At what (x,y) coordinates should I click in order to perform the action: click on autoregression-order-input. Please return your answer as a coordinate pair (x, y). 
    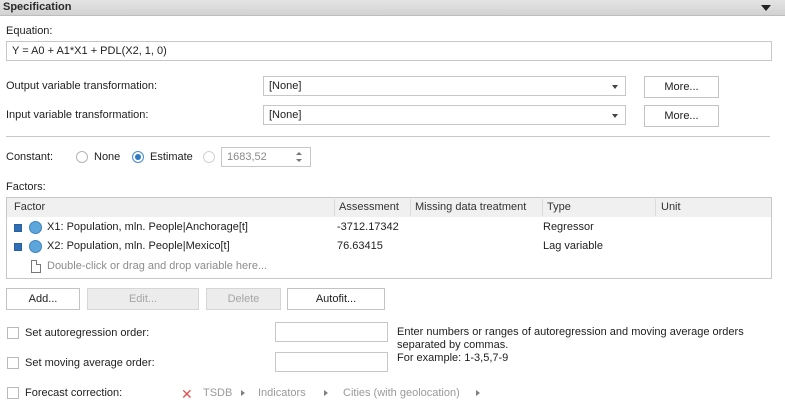
    Looking at the image, I should click on (331, 332).